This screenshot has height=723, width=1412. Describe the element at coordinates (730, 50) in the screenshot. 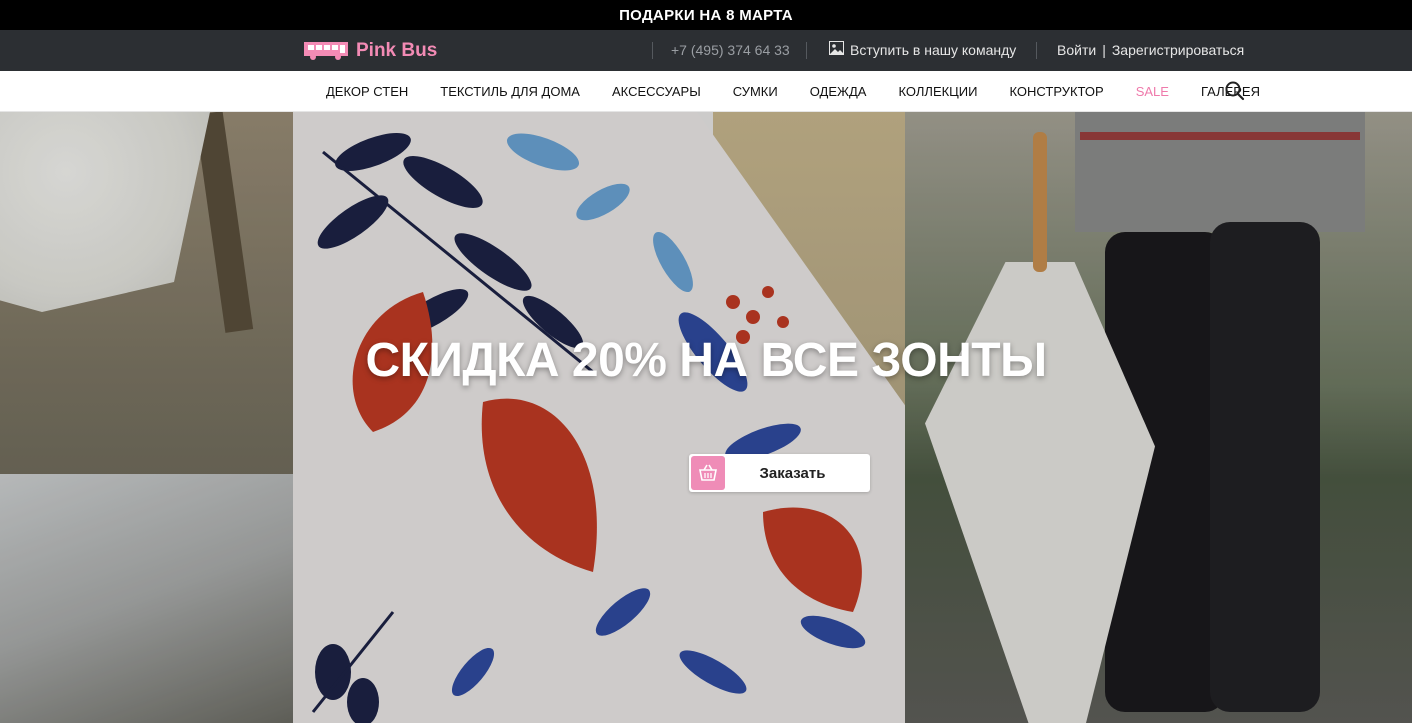

I see `phone-number: +7 (495) 374 64 33` at that location.